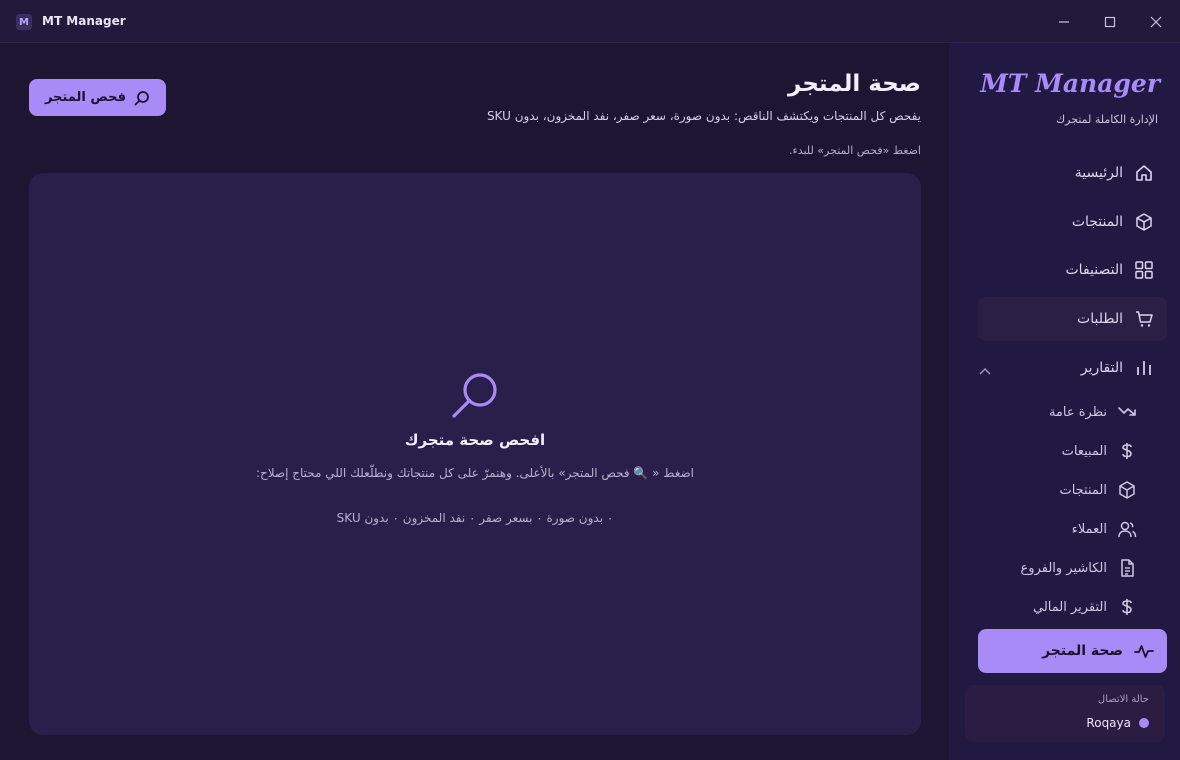  Describe the element at coordinates (1063, 568) in the screenshot. I see `sidebar-item-label: الكاشير والفروع` at that location.